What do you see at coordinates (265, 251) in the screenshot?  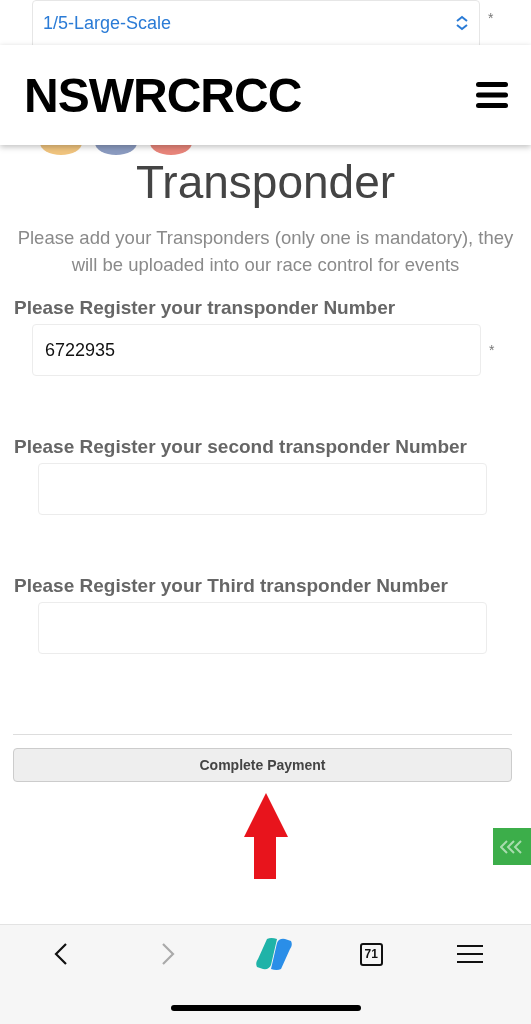 I see `description-text: Please add your Transponders (only one is mandatory), they will be uploaded into our race control for events` at bounding box center [265, 251].